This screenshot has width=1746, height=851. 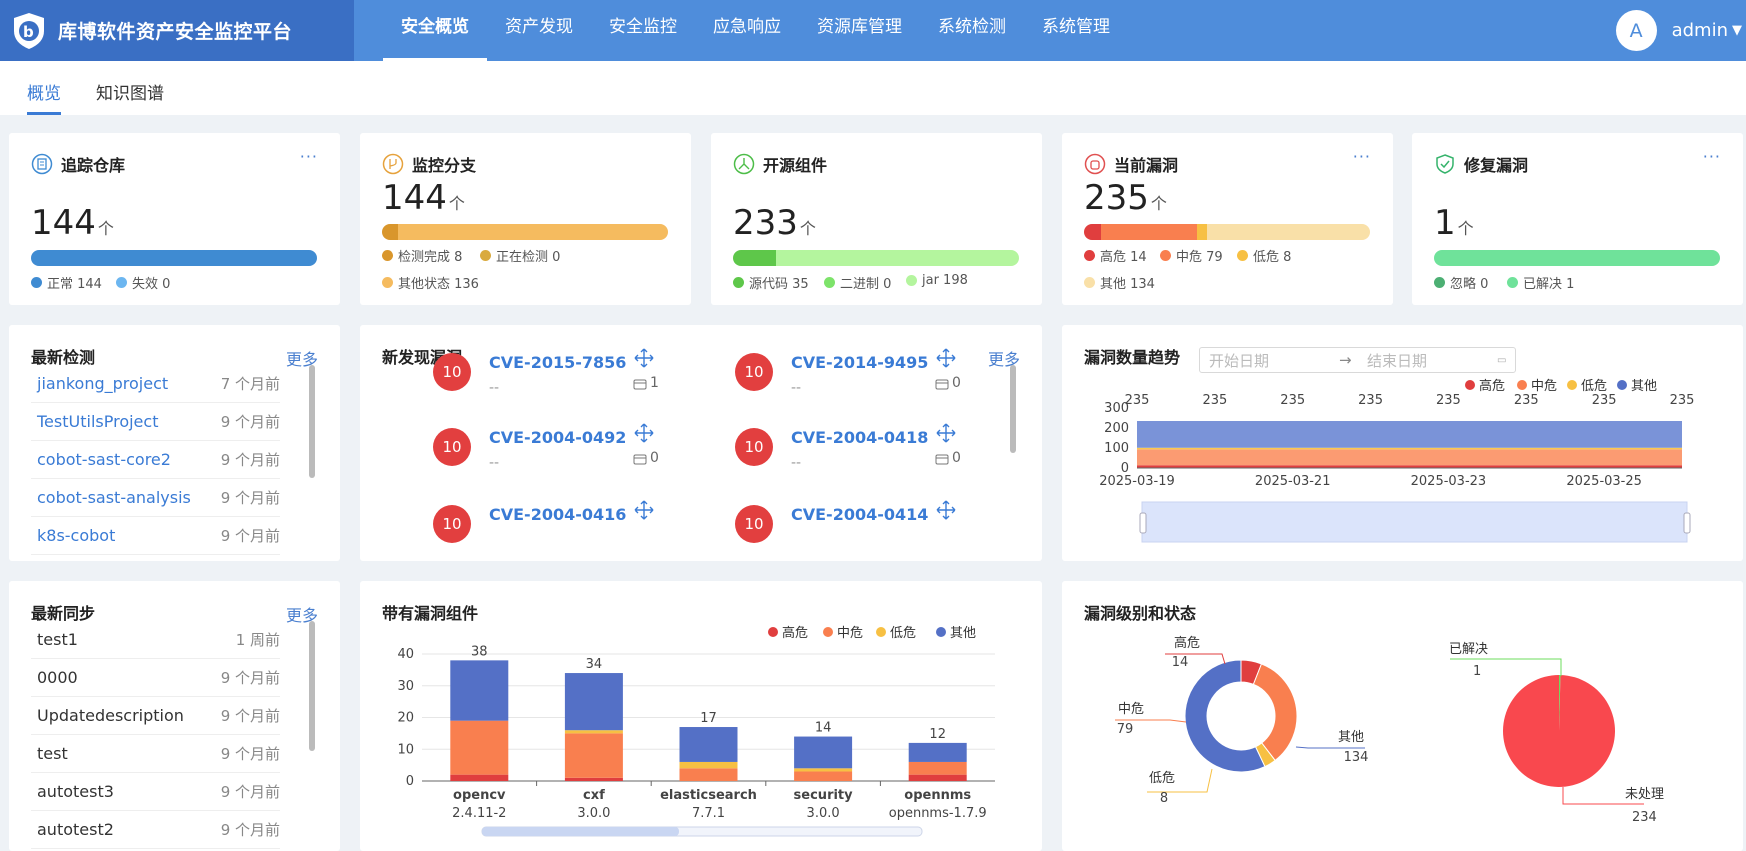 I want to click on vuln-item: 10 CVE-2004-0418 -- 0, so click(x=848, y=446).